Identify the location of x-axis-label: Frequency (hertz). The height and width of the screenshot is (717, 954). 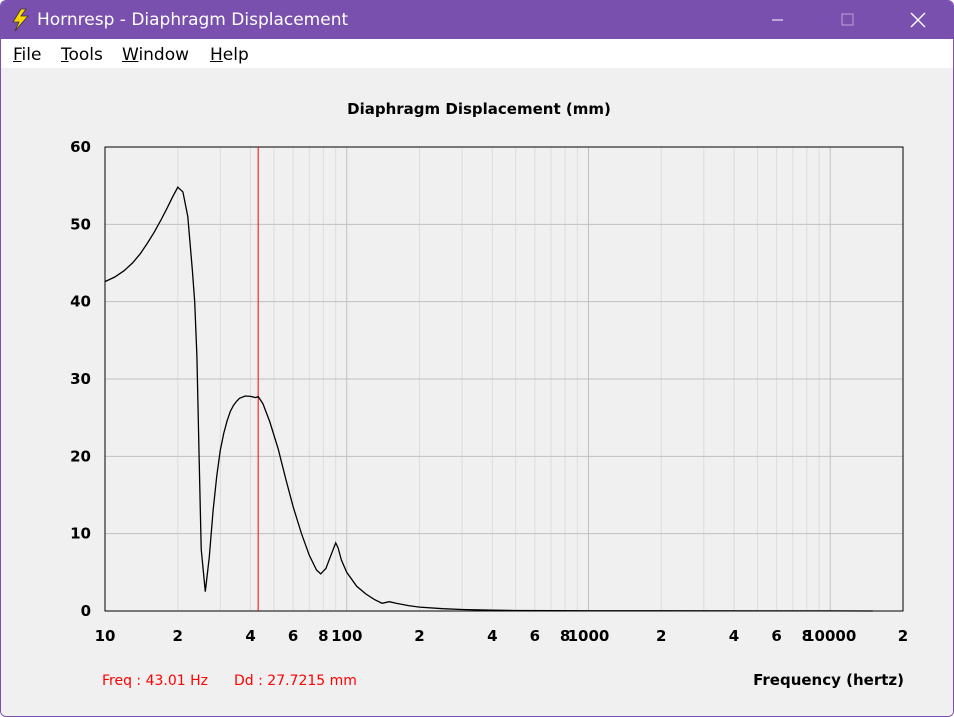
(828, 680).